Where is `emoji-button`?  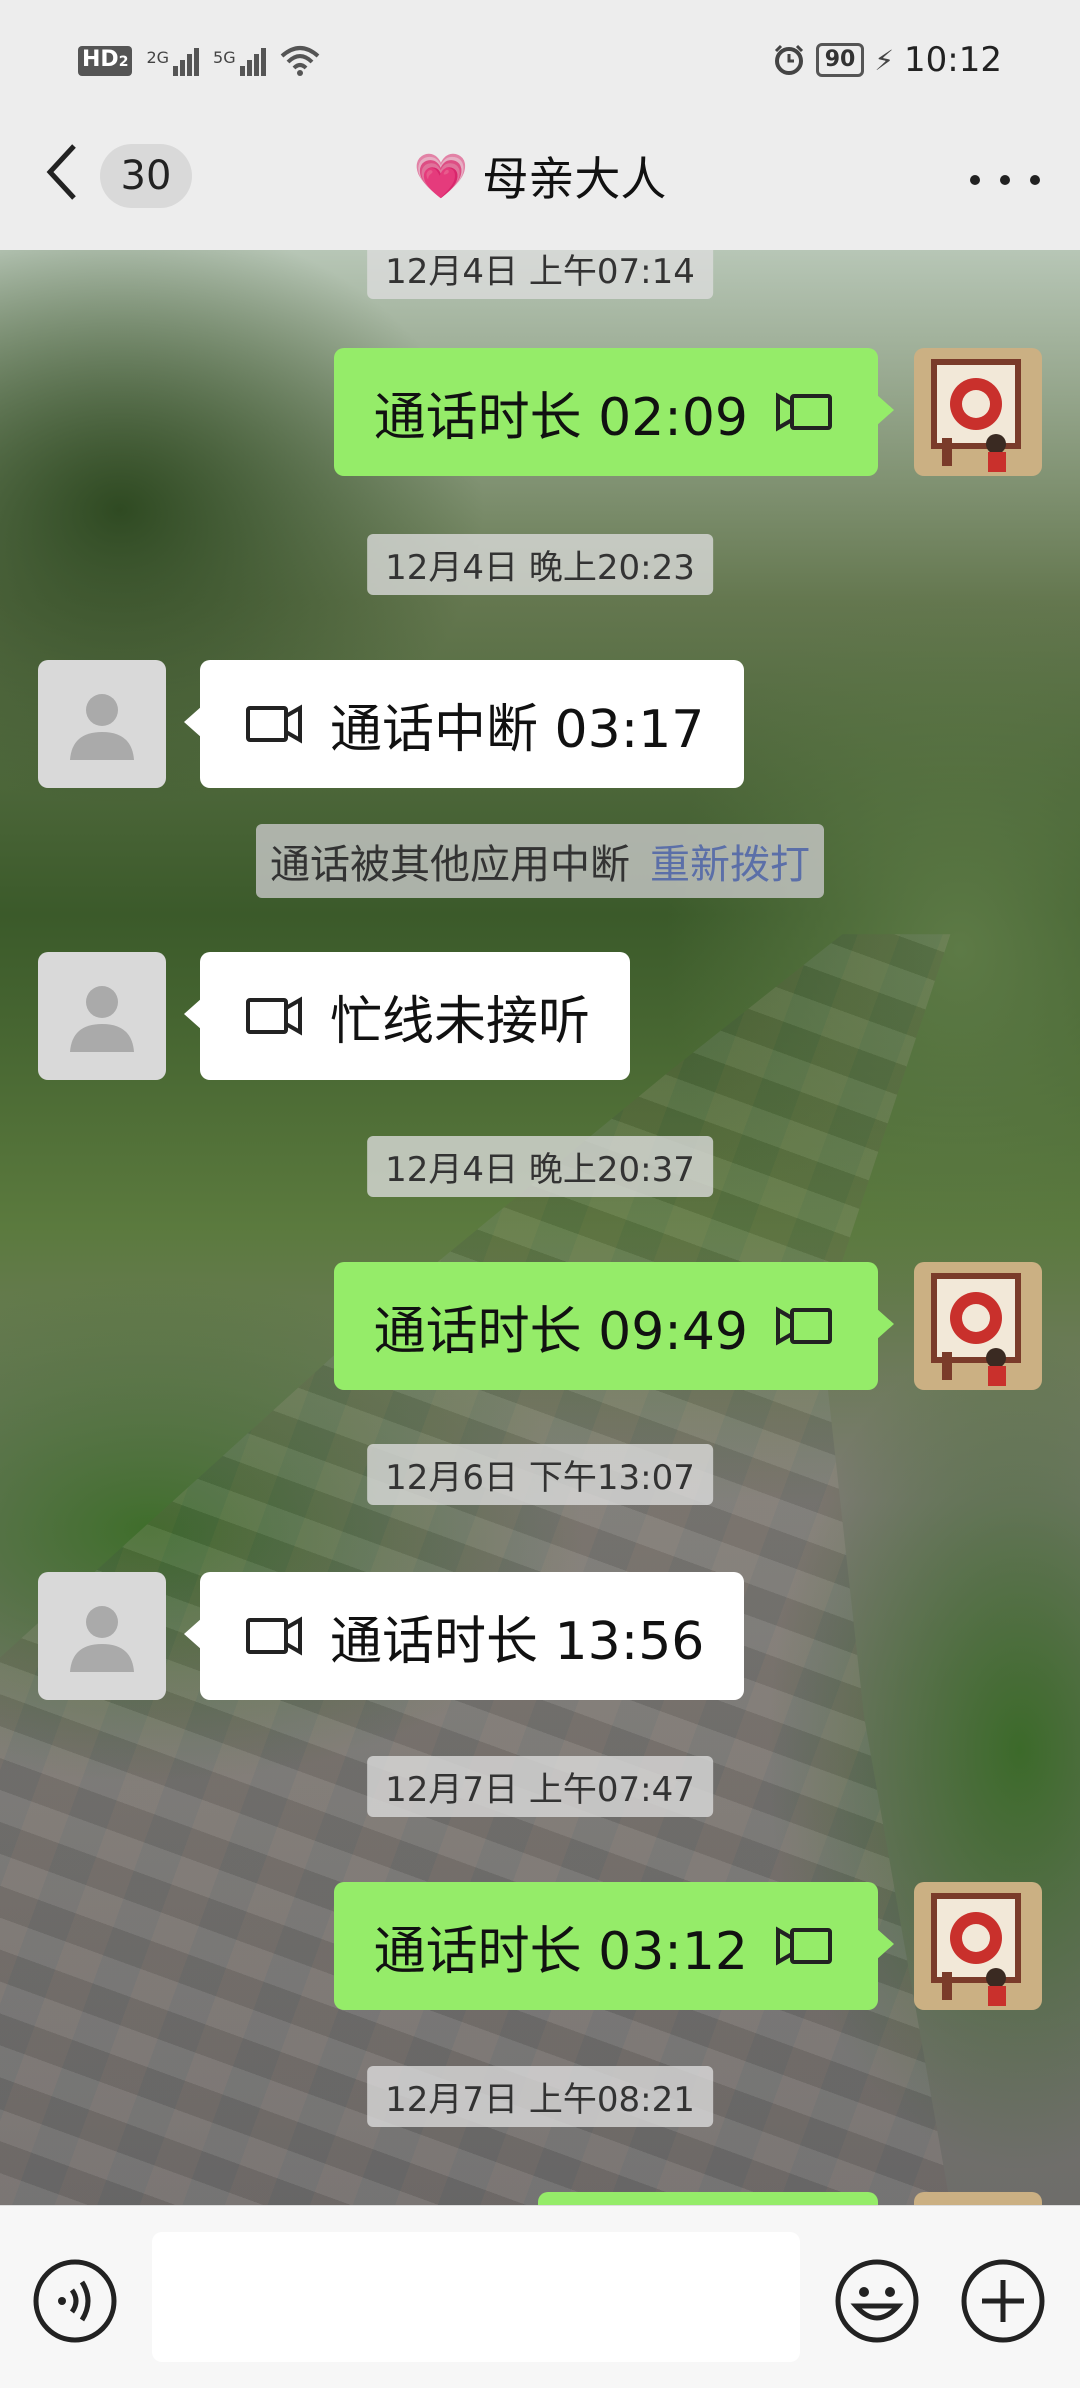
emoji-button is located at coordinates (877, 2301).